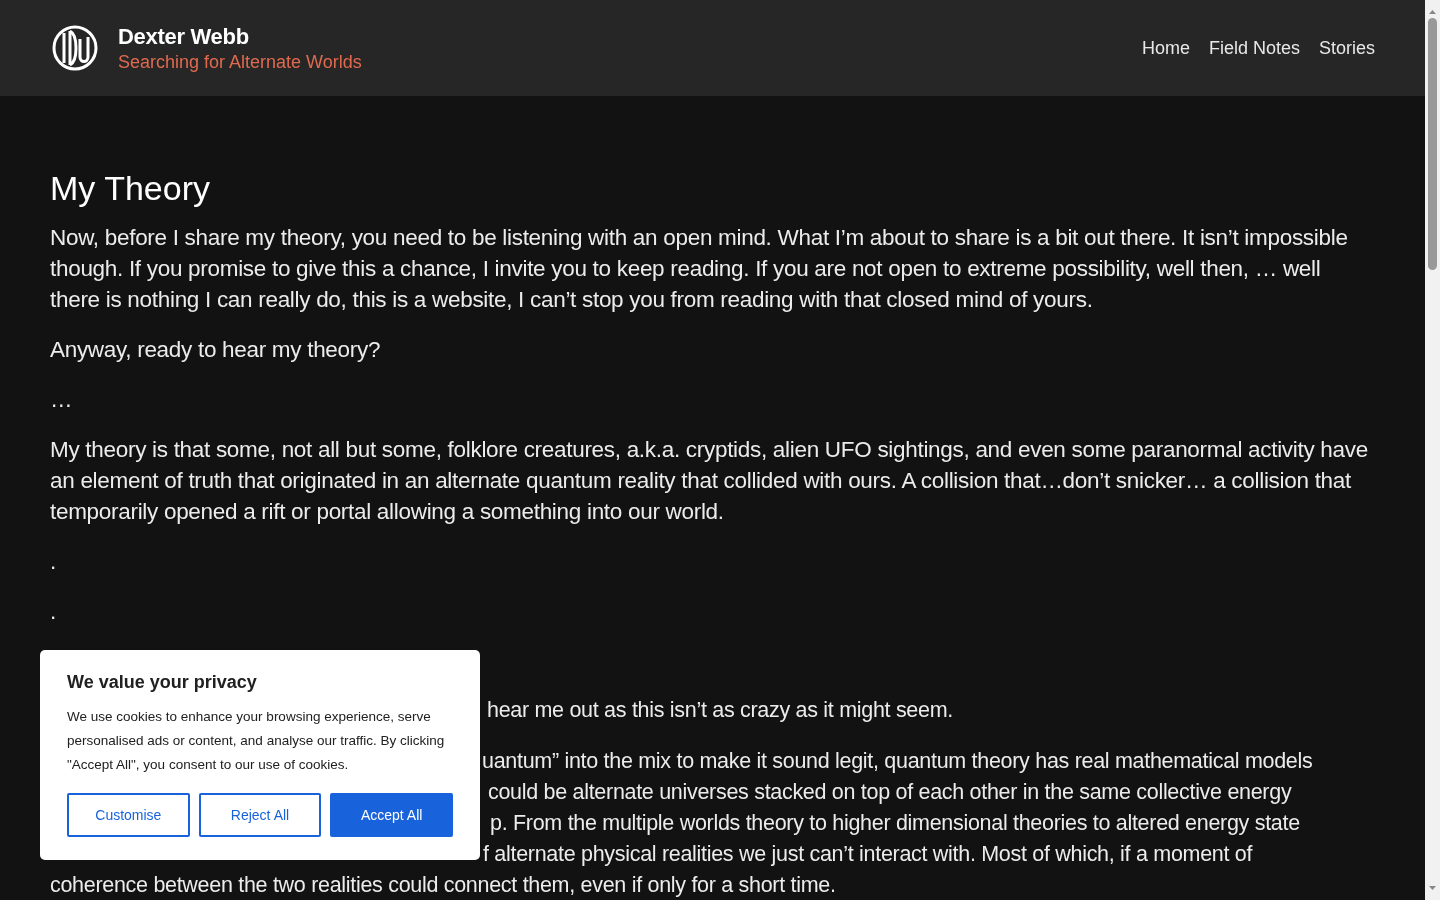  What do you see at coordinates (130, 188) in the screenshot?
I see `article-title: My Theory` at bounding box center [130, 188].